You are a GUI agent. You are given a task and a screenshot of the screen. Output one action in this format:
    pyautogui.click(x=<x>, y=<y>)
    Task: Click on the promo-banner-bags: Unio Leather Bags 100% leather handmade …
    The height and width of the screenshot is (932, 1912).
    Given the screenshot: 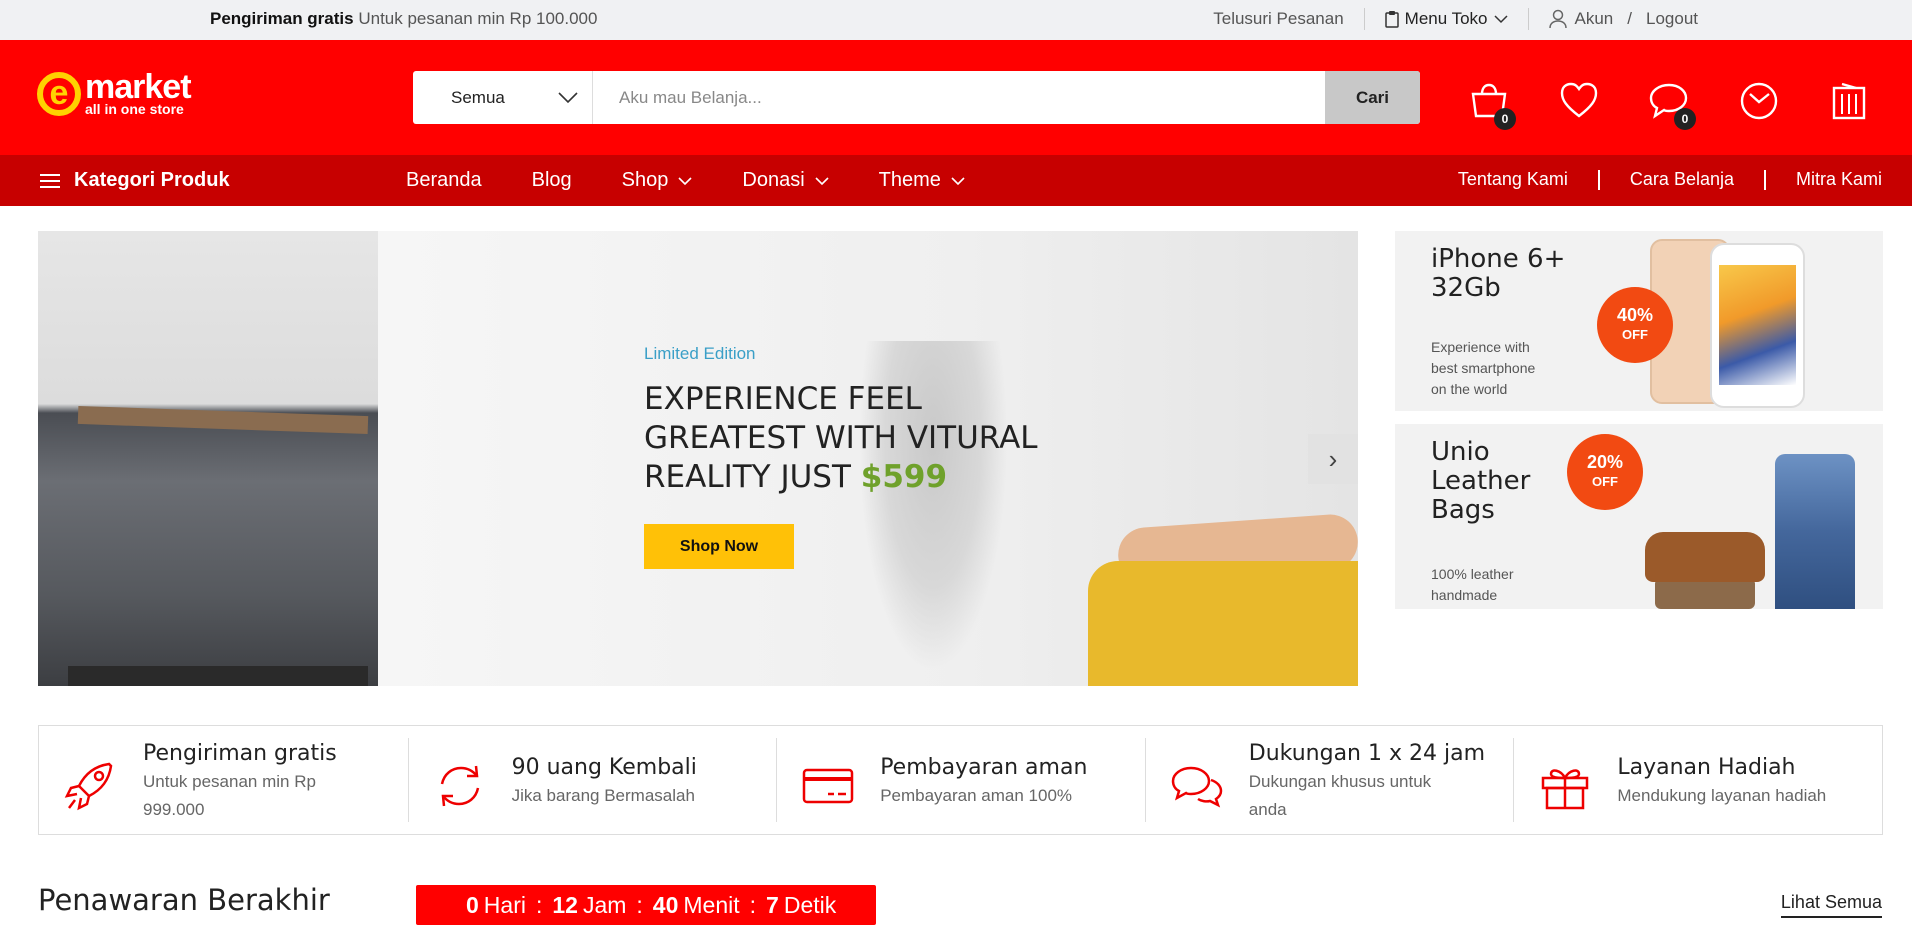 What is the action you would take?
    pyautogui.click(x=1639, y=516)
    